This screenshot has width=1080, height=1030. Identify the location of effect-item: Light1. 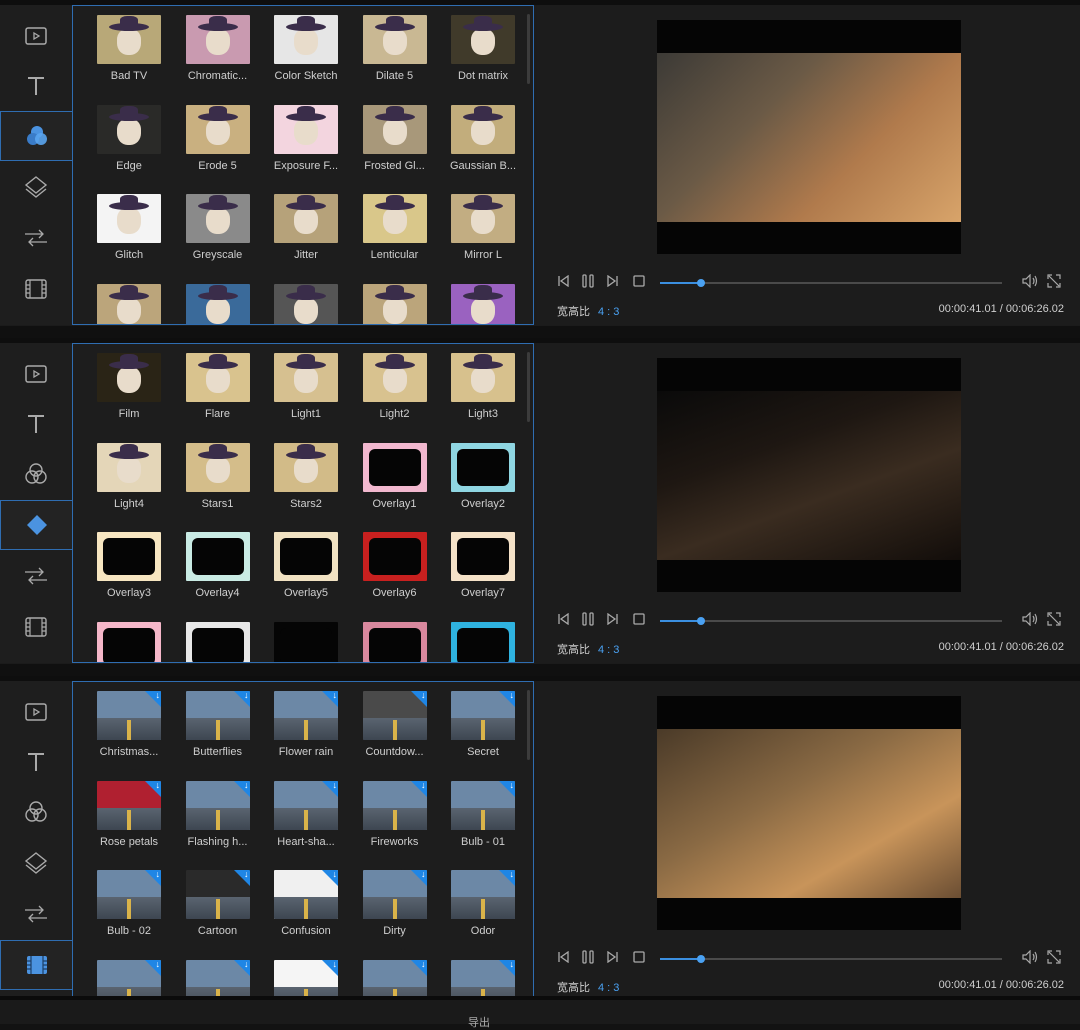
(306, 398).